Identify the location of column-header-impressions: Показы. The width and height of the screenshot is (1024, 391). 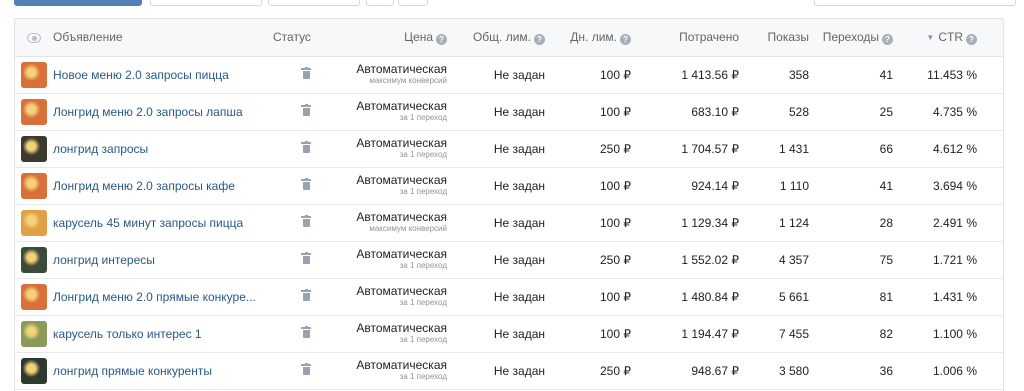
(786, 38).